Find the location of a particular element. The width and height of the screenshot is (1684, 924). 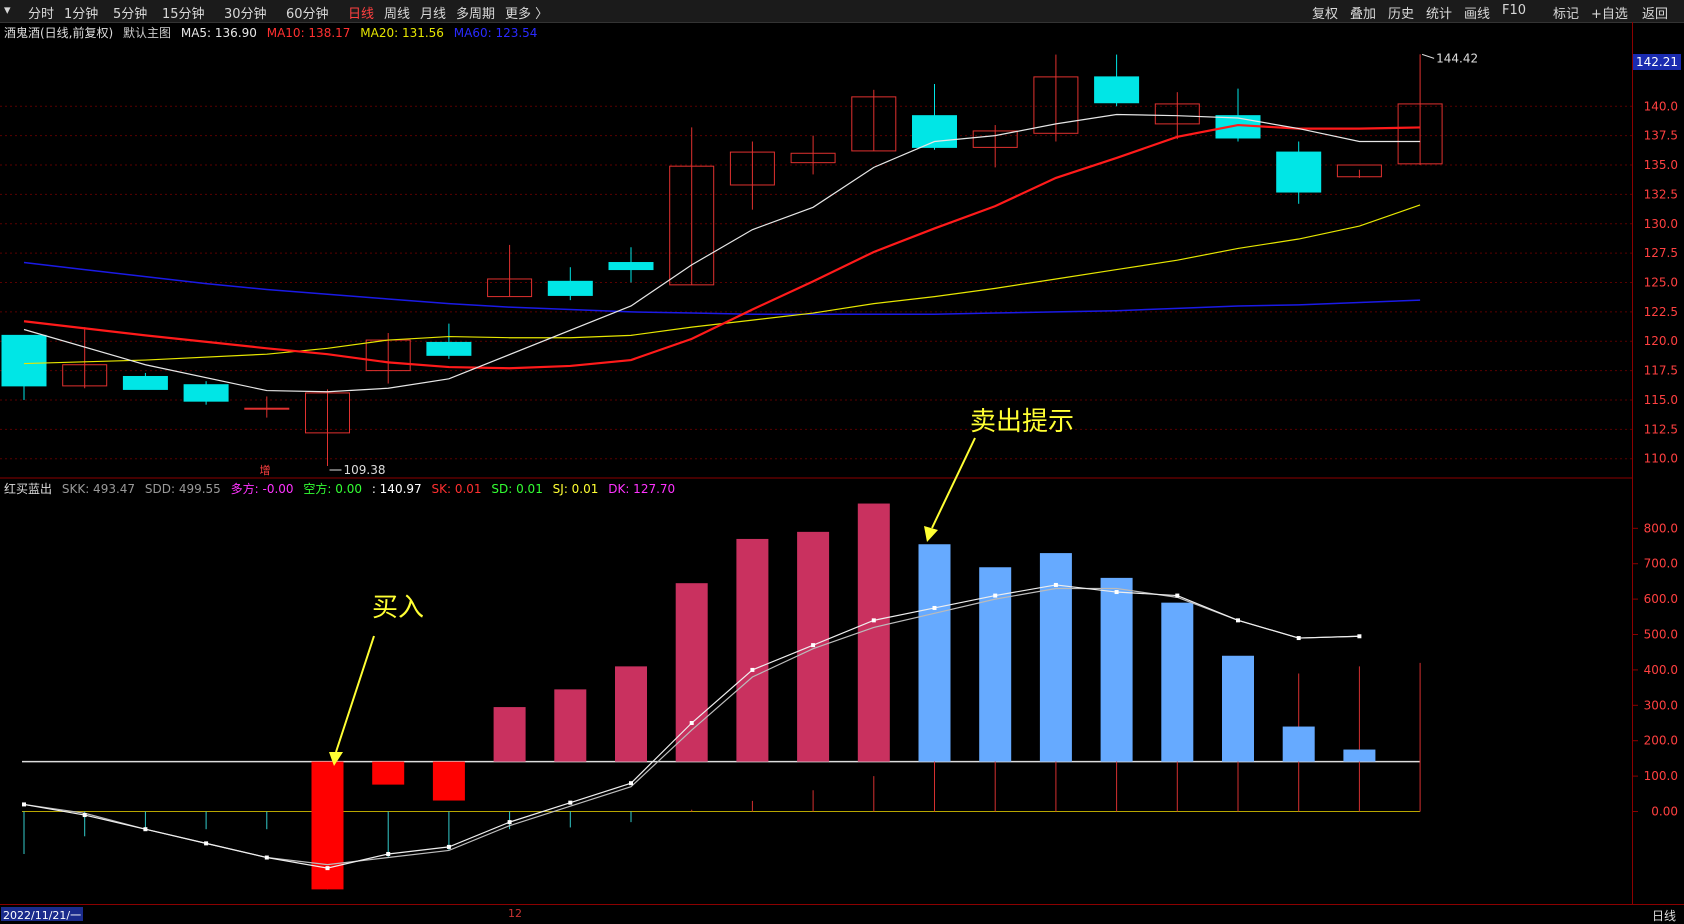

price-axis is located at coordinates (1658, 463).